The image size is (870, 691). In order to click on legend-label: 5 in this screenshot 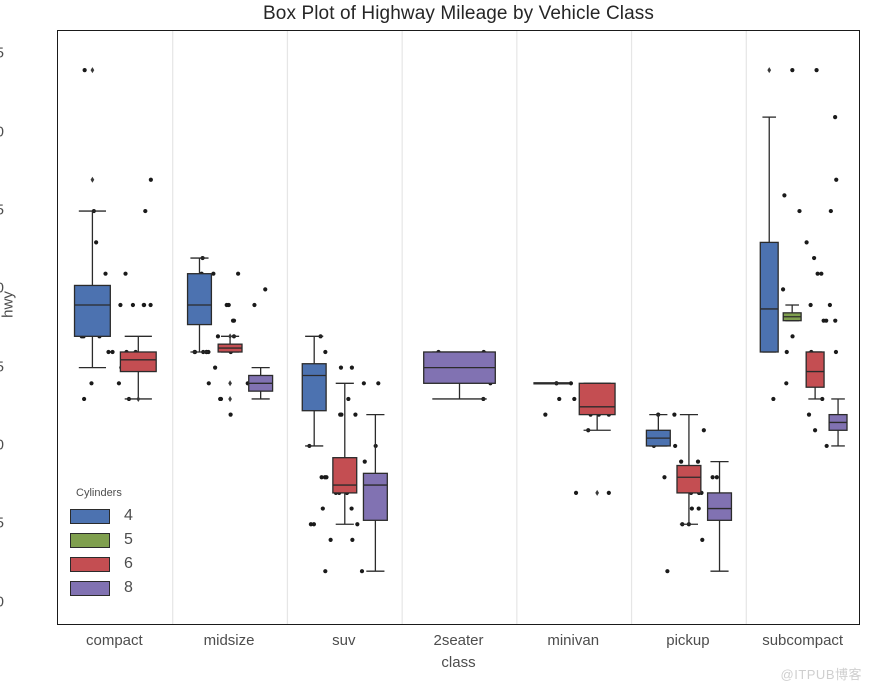, I will do `click(128, 539)`.